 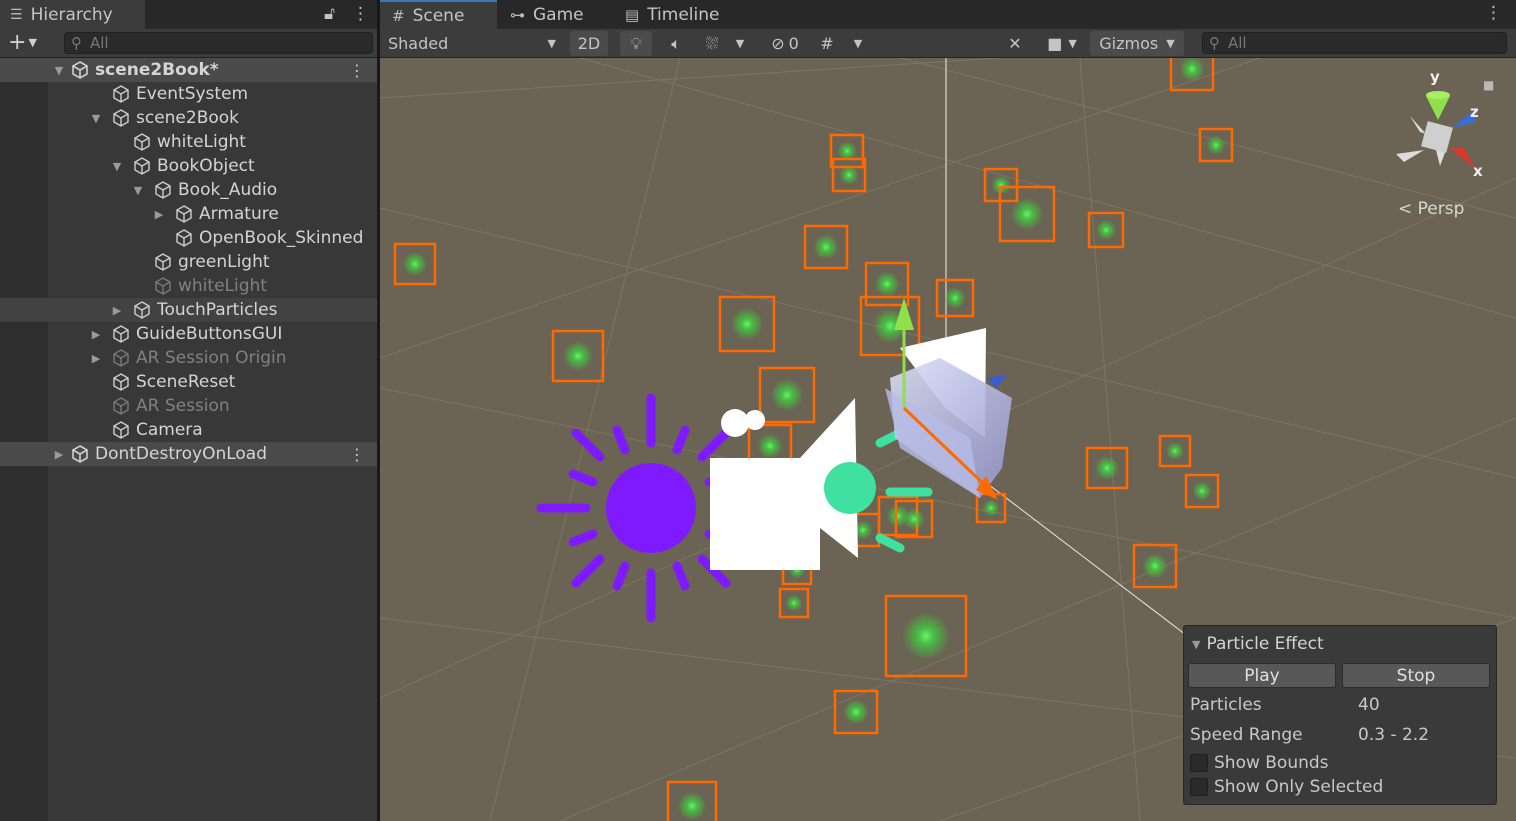 What do you see at coordinates (188, 430) in the screenshot?
I see `hierarchy-item: Camera` at bounding box center [188, 430].